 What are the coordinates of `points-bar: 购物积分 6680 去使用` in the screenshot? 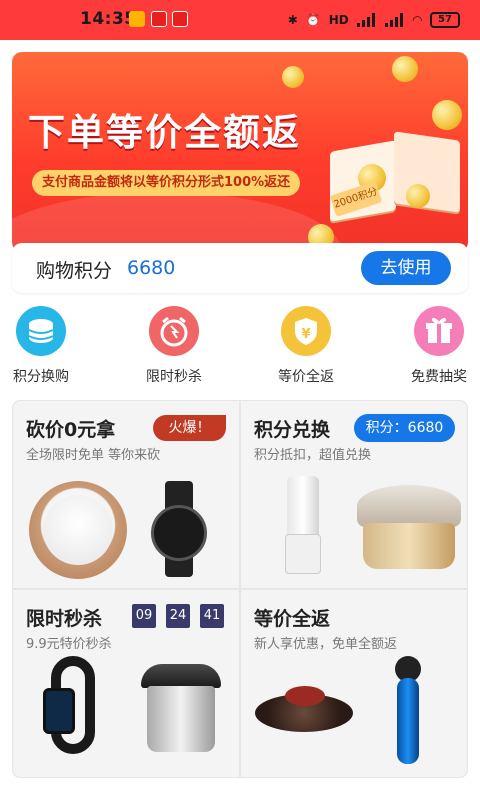 It's located at (240, 268).